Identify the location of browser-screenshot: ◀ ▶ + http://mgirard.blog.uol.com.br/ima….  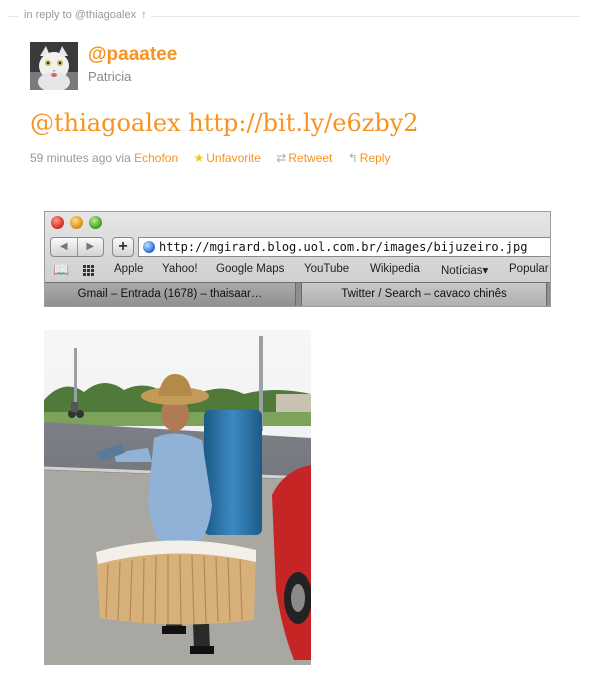
(297, 259).